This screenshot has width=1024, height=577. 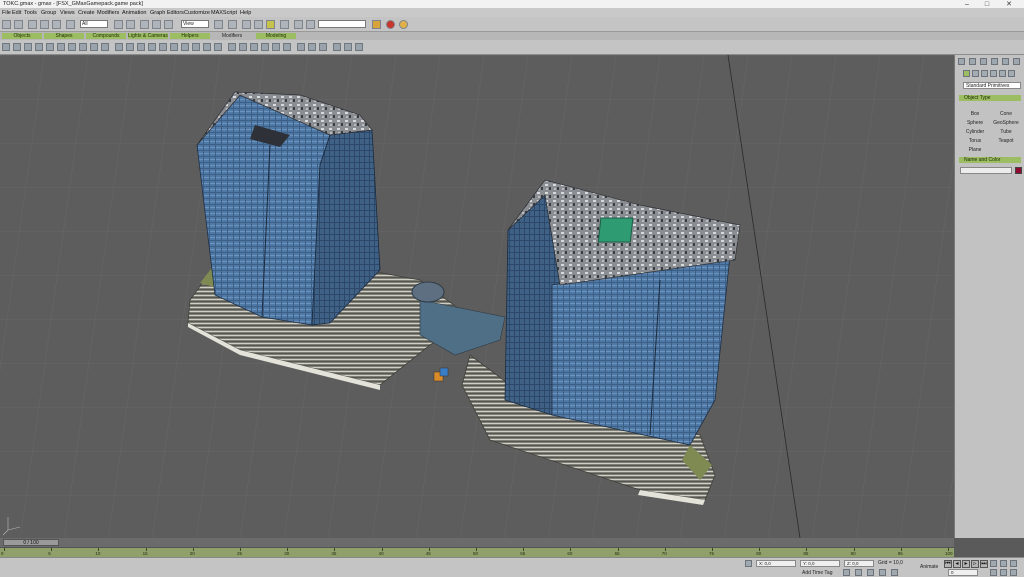 I want to click on go-to-start-button: ⏮, so click(x=948, y=564).